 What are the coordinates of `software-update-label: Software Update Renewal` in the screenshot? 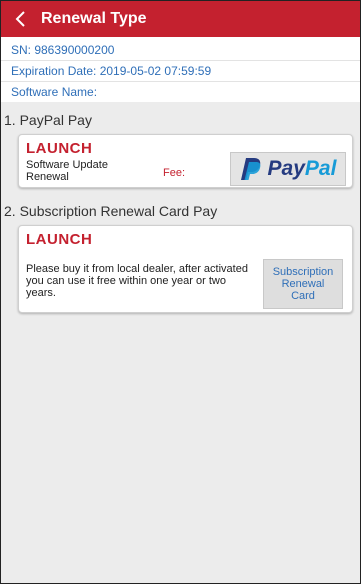 It's located at (67, 171).